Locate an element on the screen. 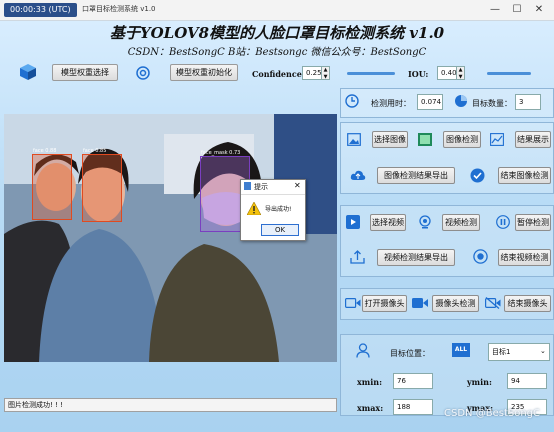 This screenshot has height=432, width=554. upload-icon is located at coordinates (357, 258).